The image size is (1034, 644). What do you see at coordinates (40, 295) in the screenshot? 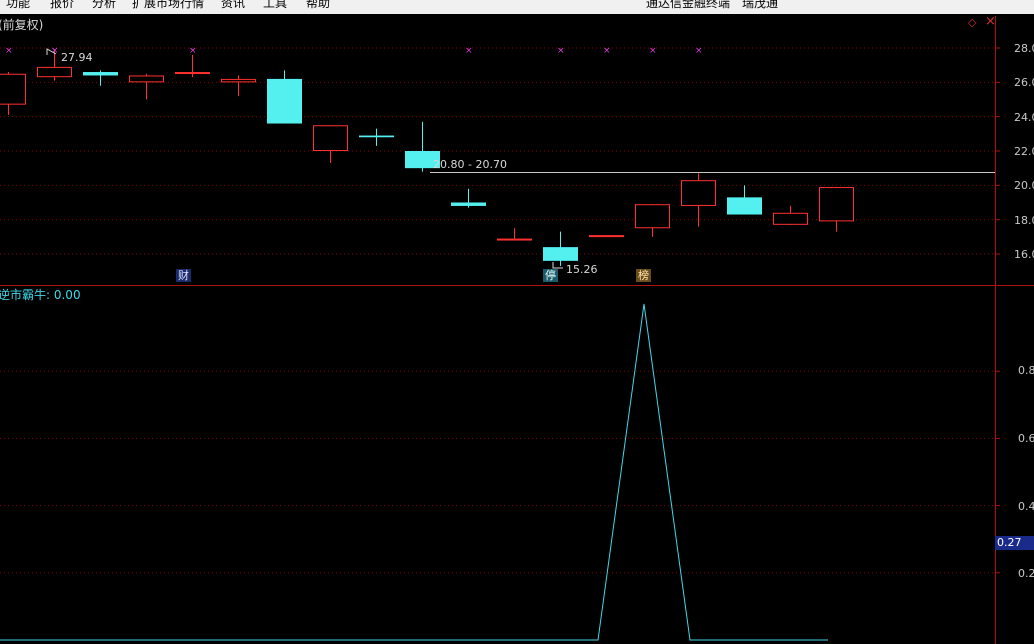
I see `indicator-title: 逆市霸牛: 0.00` at bounding box center [40, 295].